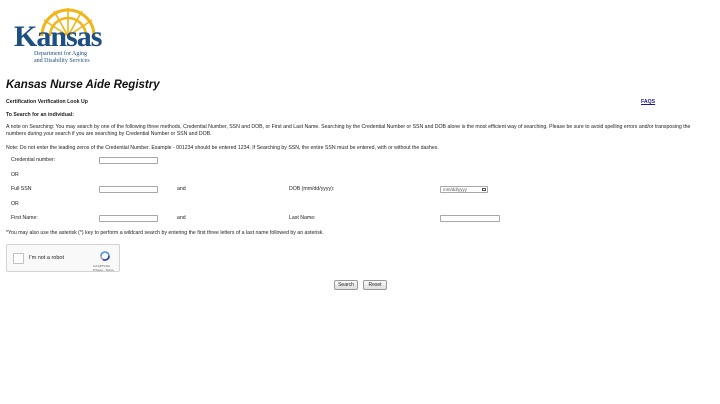  What do you see at coordinates (33, 160) in the screenshot?
I see `credential-label: Credential number:` at bounding box center [33, 160].